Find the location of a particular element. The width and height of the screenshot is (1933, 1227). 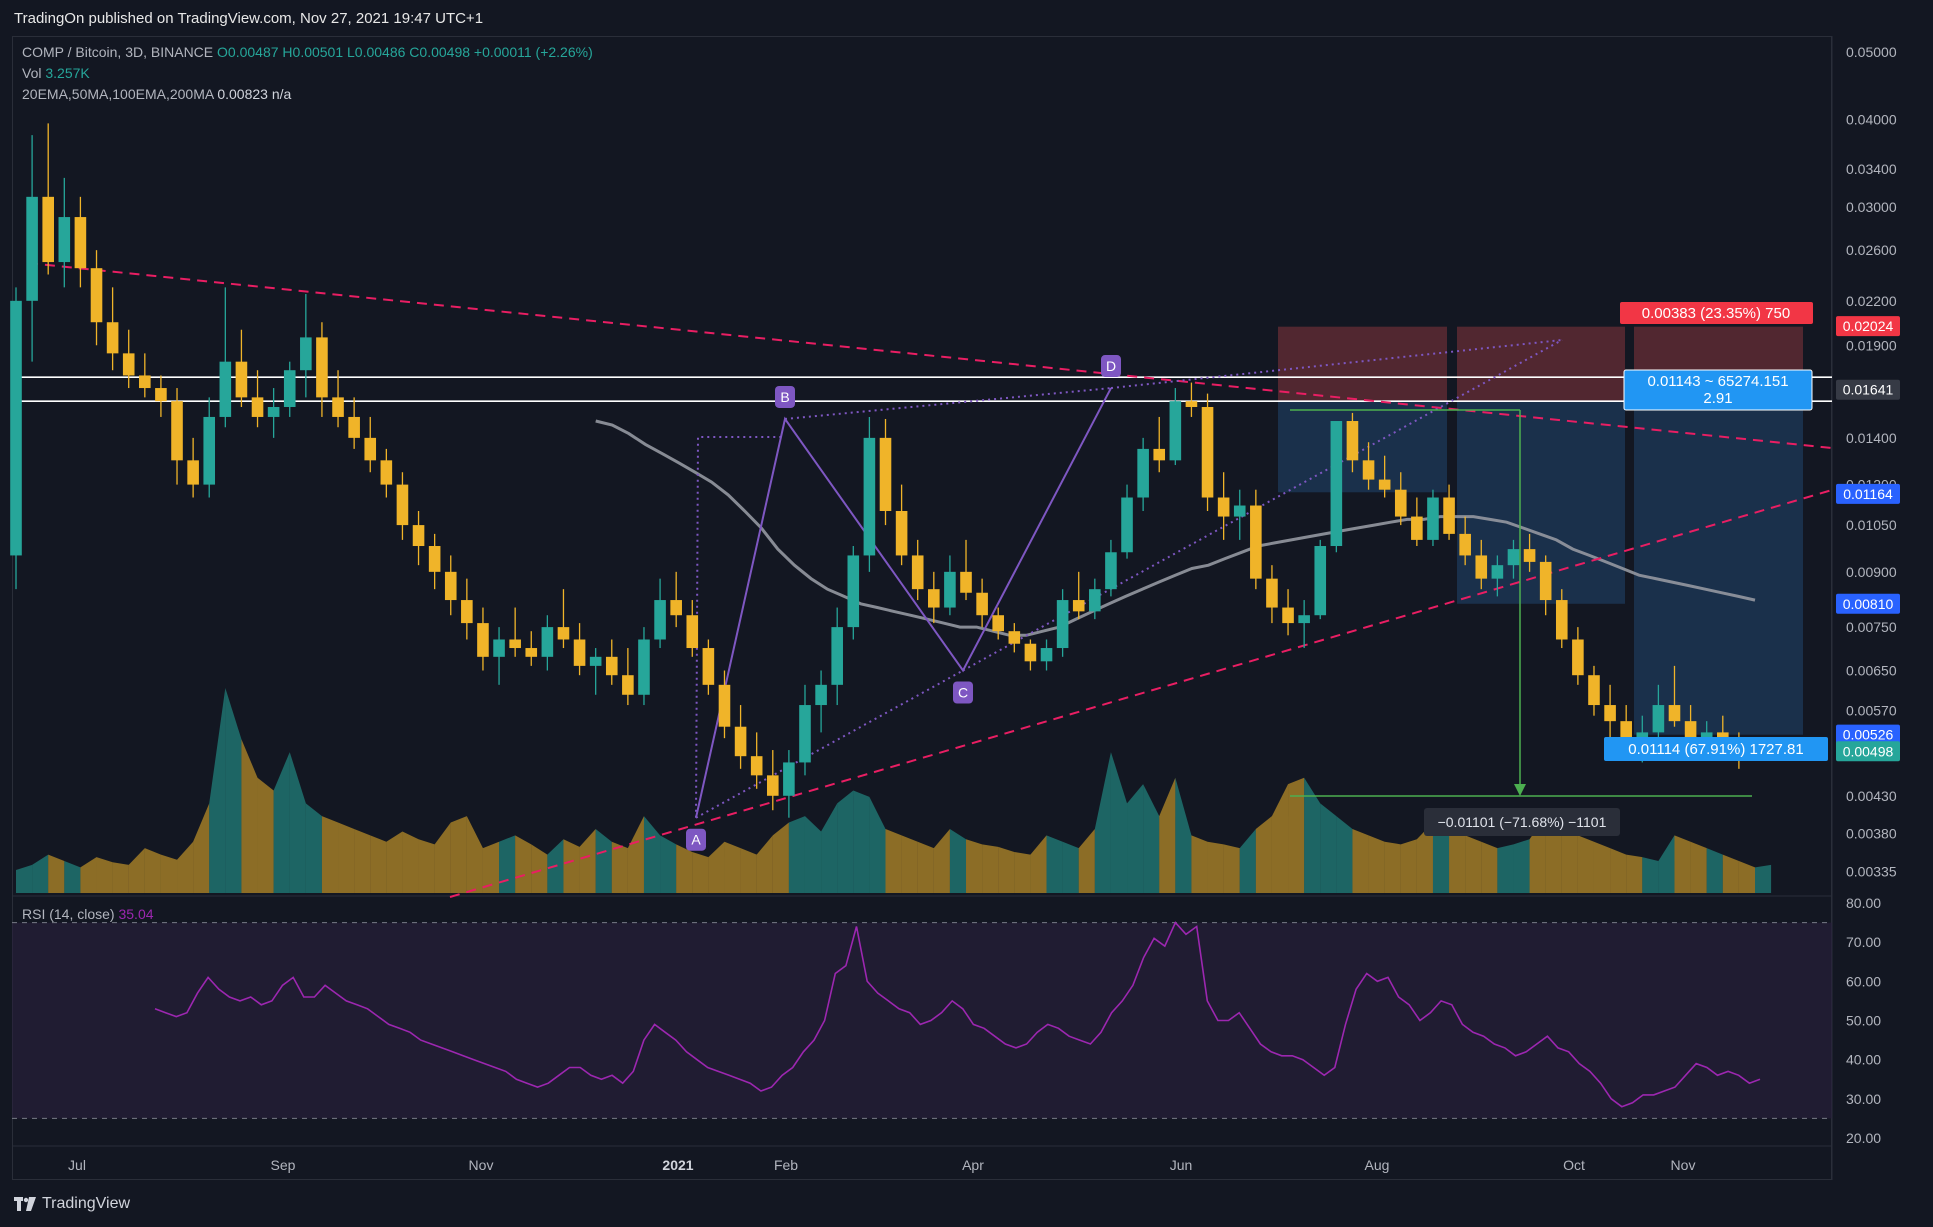

y-tick-label-11: 0.00750 is located at coordinates (1871, 627).